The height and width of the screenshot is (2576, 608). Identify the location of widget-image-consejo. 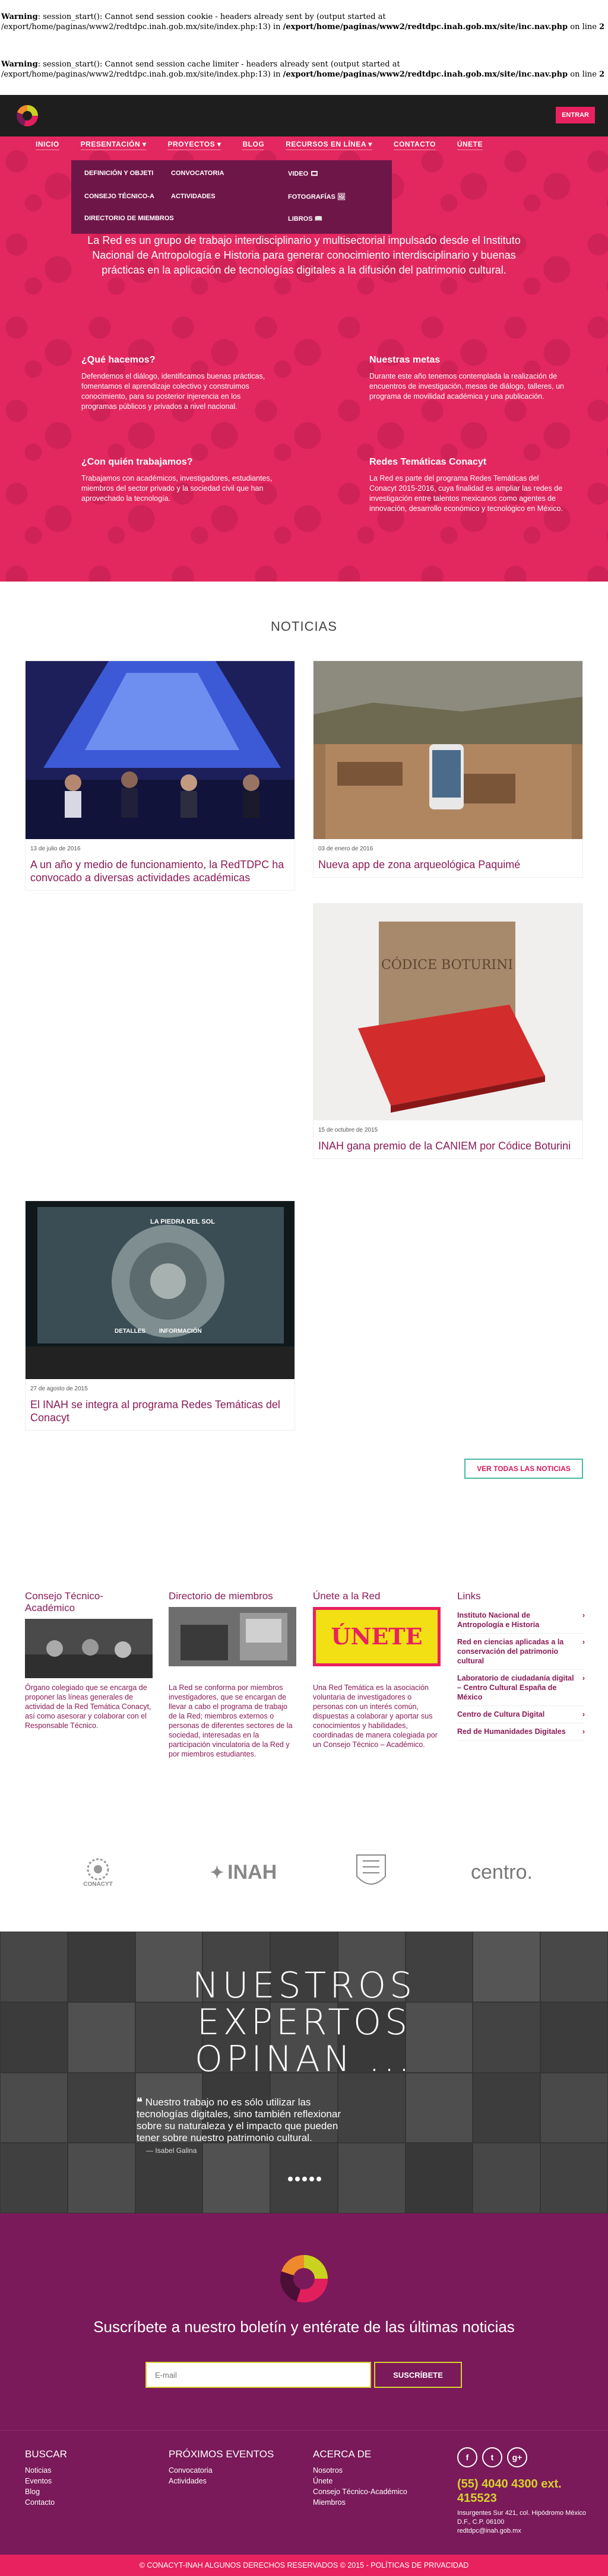
(89, 1648).